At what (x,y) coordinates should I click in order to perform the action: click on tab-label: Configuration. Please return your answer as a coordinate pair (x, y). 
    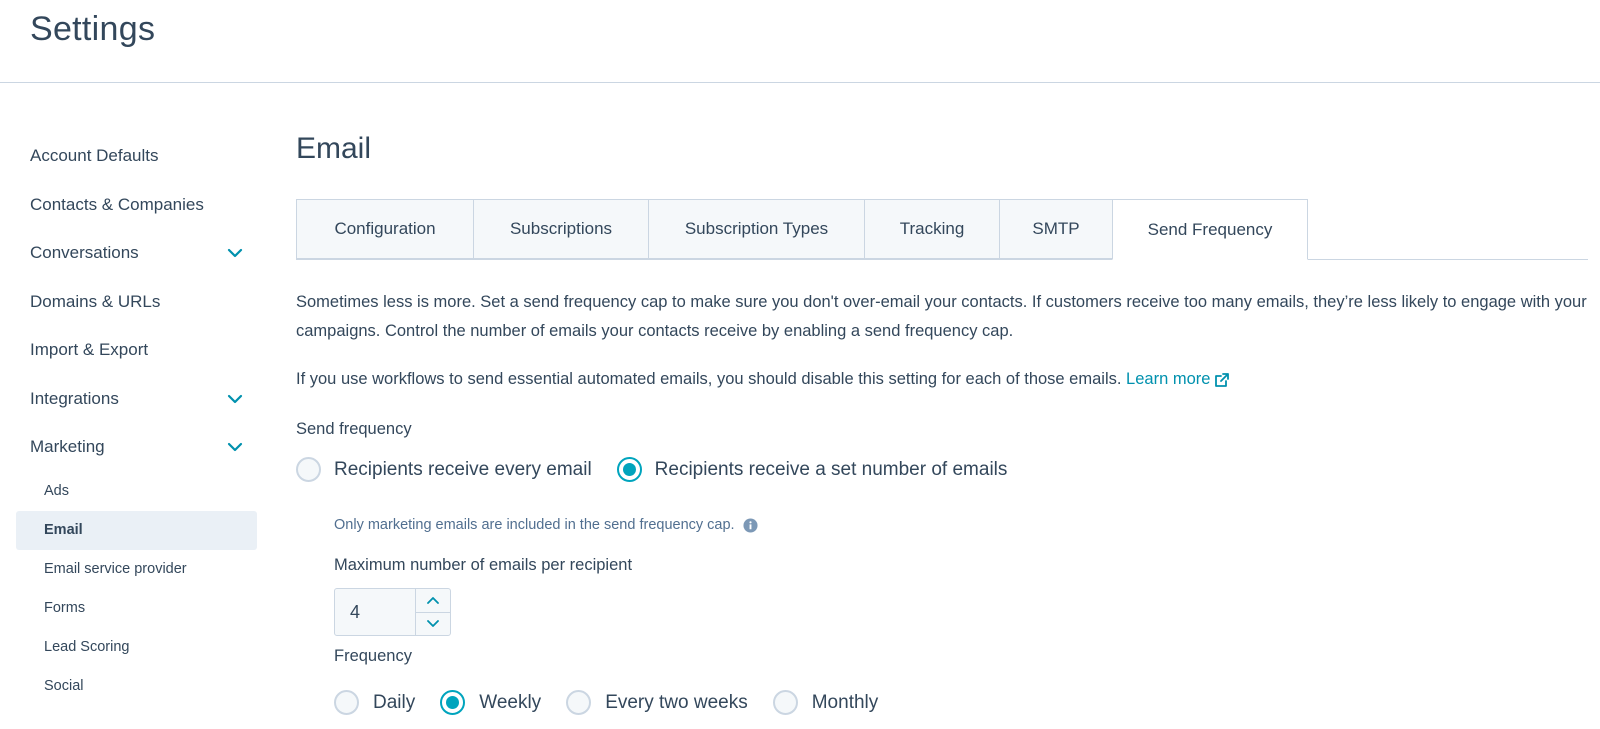
    Looking at the image, I should click on (385, 228).